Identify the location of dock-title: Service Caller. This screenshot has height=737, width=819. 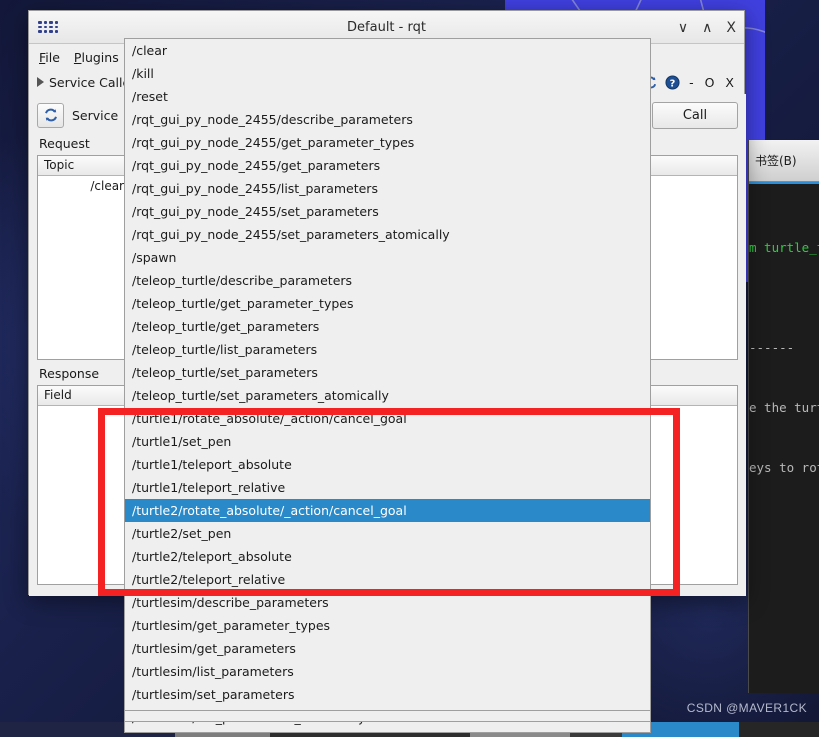
(92, 82).